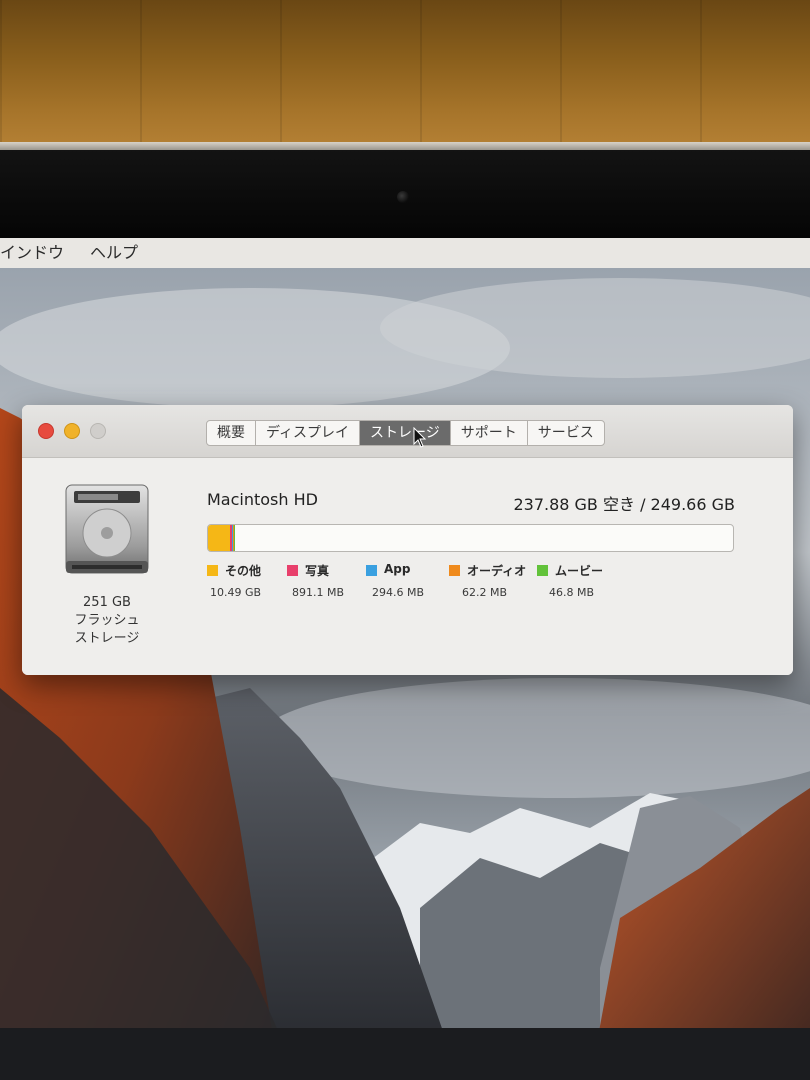 The width and height of the screenshot is (810, 1080). Describe the element at coordinates (405, 74) in the screenshot. I see `wooden-desk` at that location.